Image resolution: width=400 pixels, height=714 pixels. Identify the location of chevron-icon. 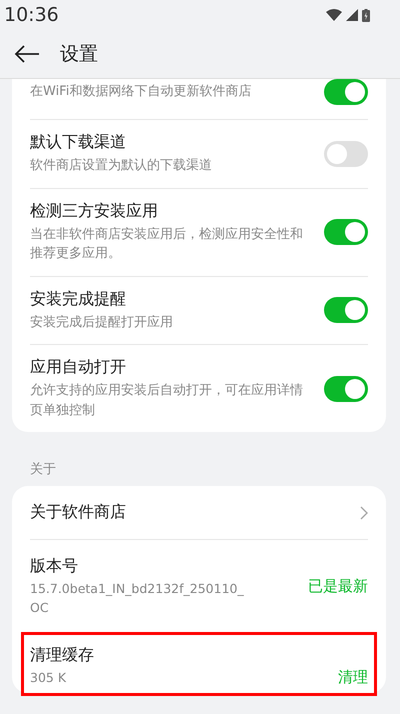
(364, 513).